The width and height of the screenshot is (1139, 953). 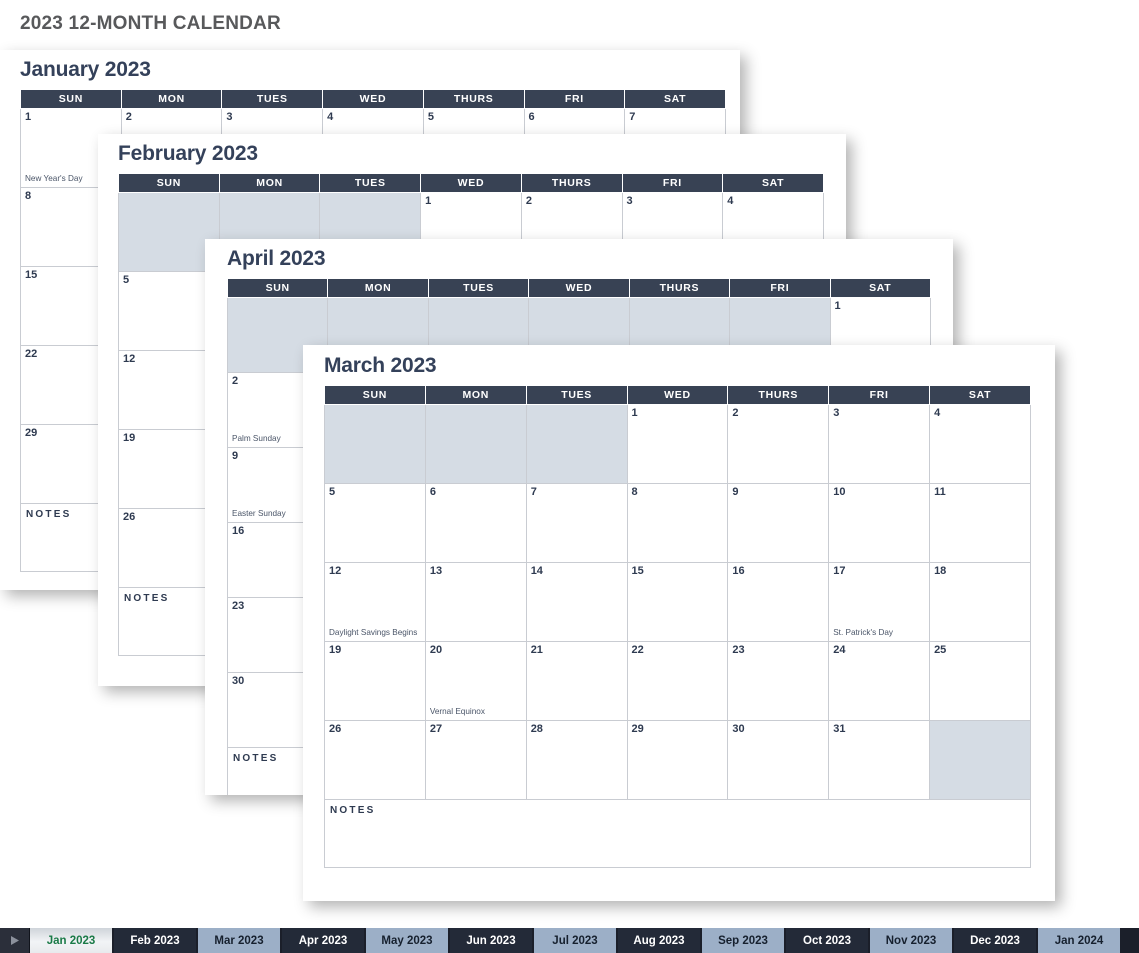 I want to click on day-number: 29, so click(x=31, y=433).